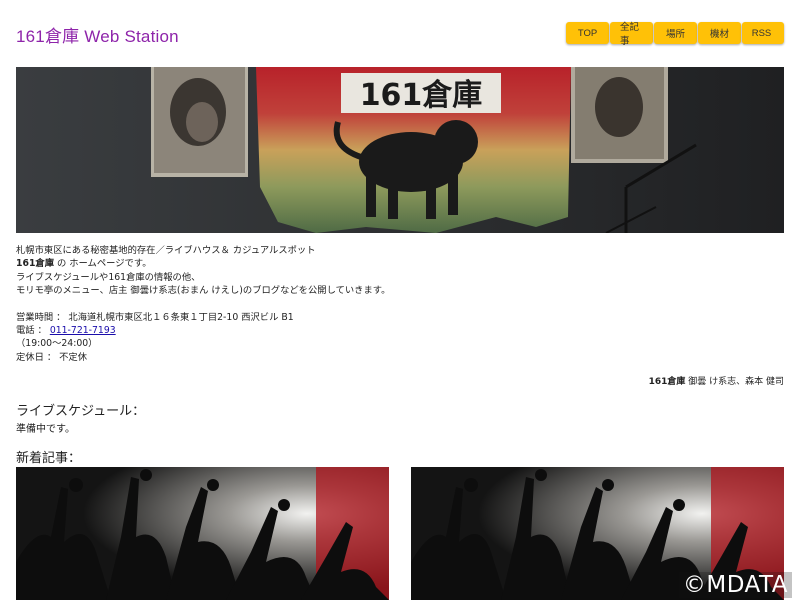 The width and height of the screenshot is (800, 600). Describe the element at coordinates (51, 357) in the screenshot. I see `intro-holiday: 定休日 ： 不定休` at that location.